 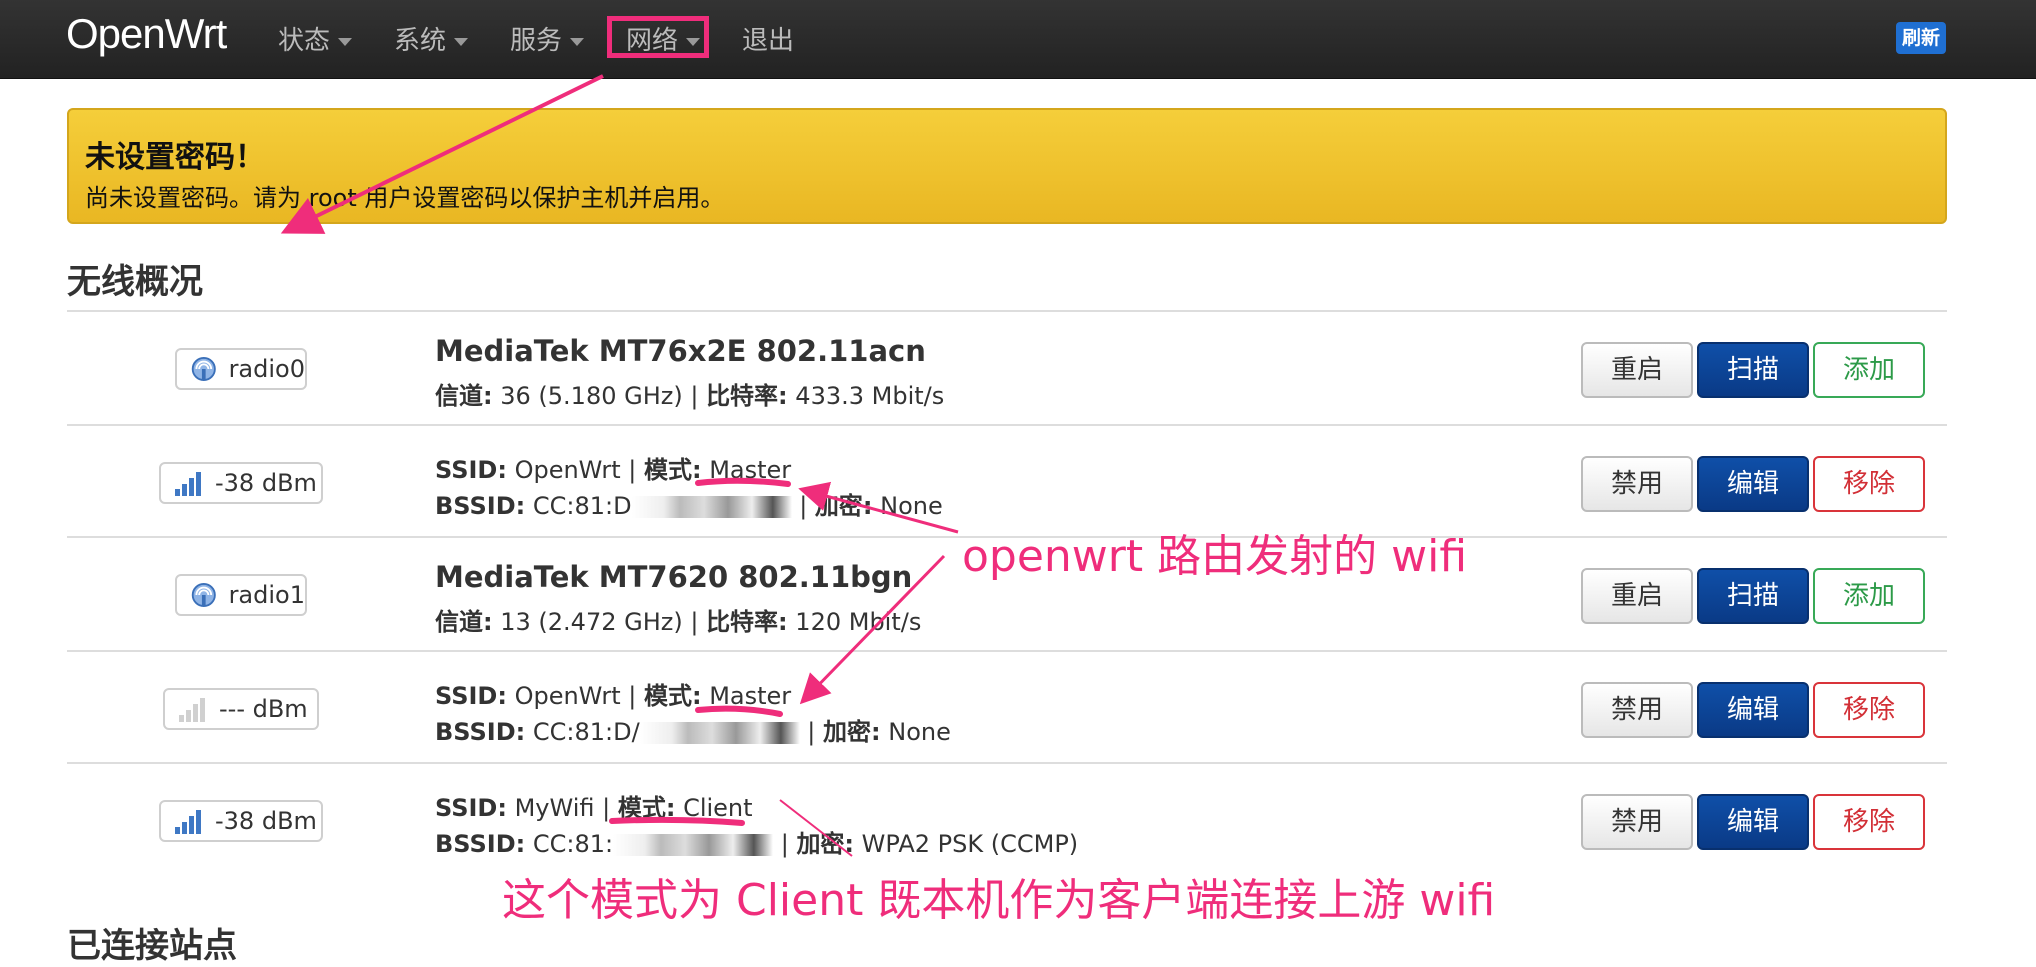 I want to click on radio-badge: radio1, so click(x=241, y=595).